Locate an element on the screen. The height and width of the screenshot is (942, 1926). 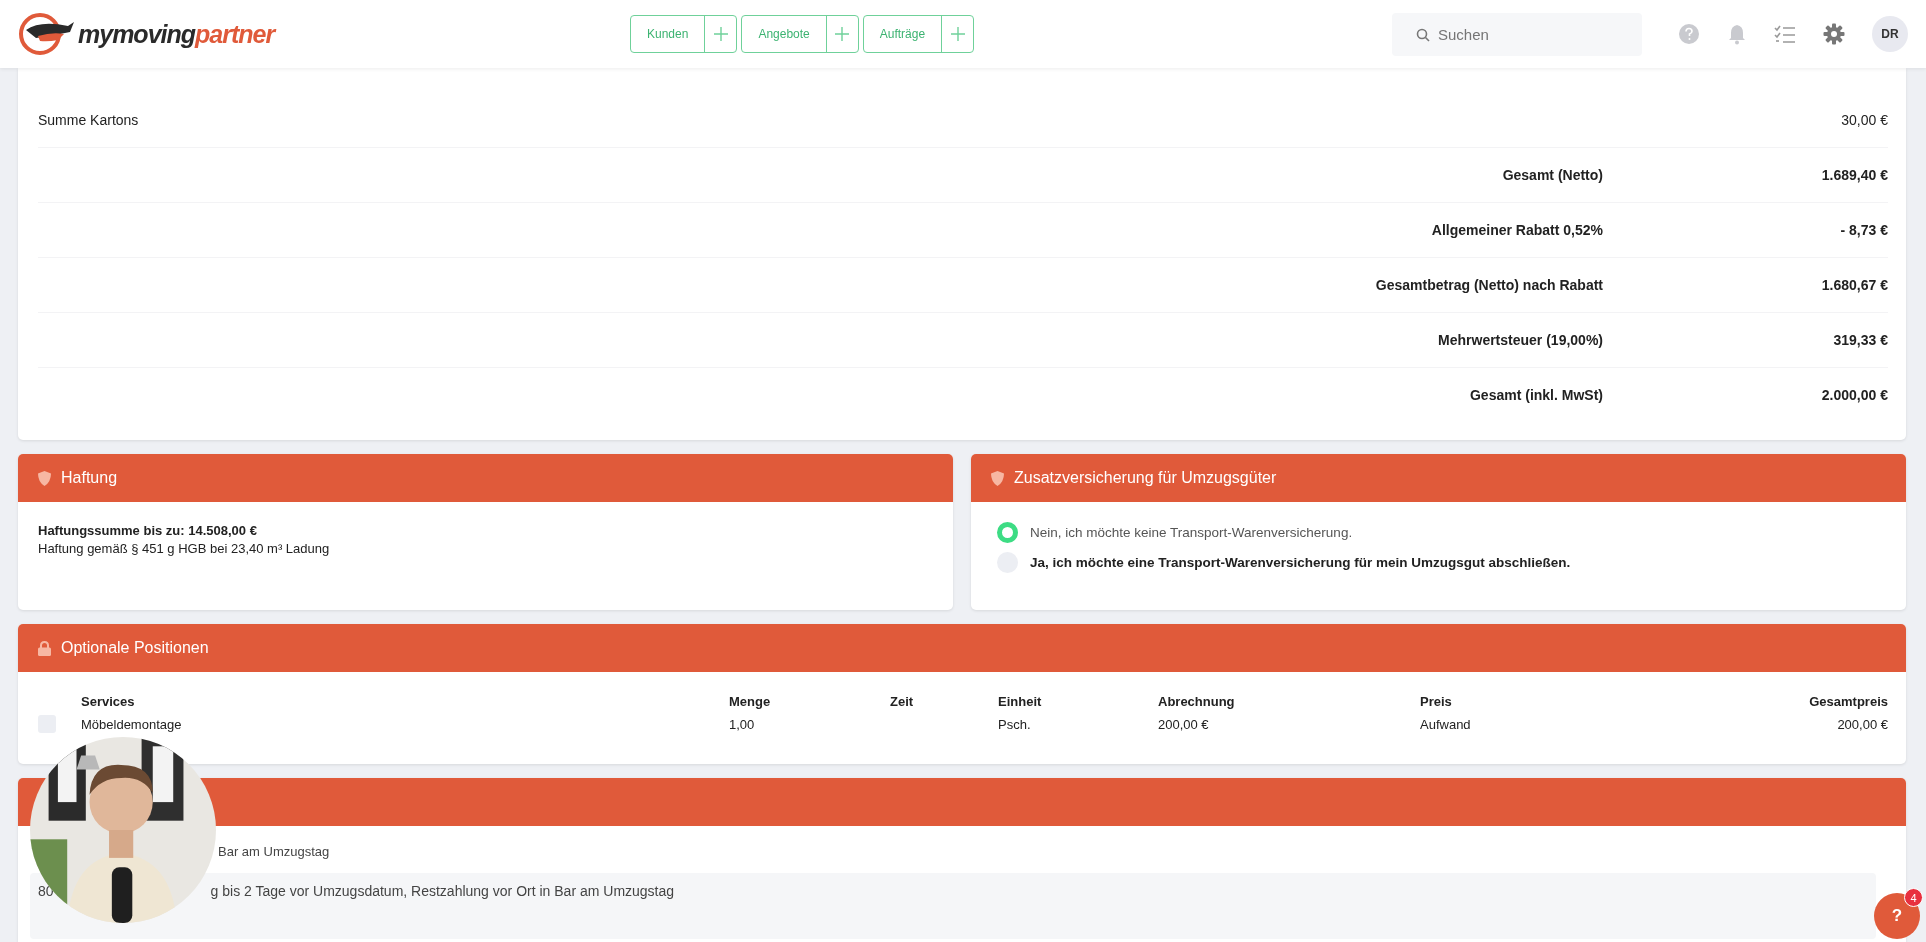
notification-badge: 4 is located at coordinates (1913, 897).